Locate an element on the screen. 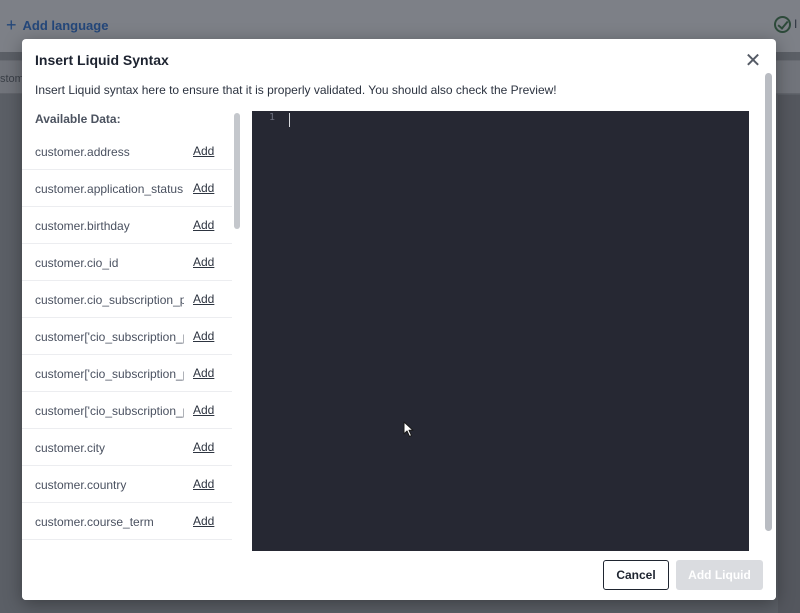  data-field-name: customer.city is located at coordinates (70, 448).